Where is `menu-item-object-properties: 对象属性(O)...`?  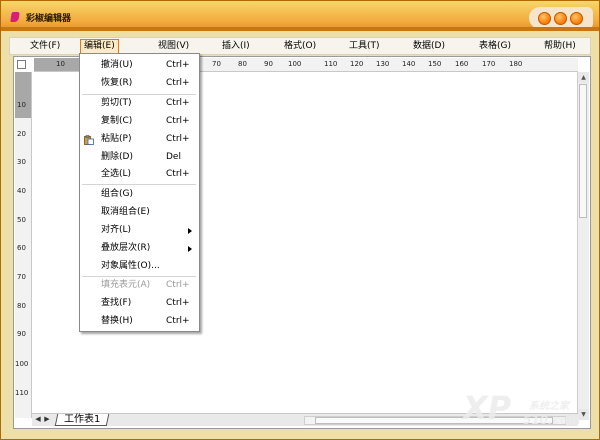
menu-item-object-properties: 对象属性(O)... is located at coordinates (139, 266).